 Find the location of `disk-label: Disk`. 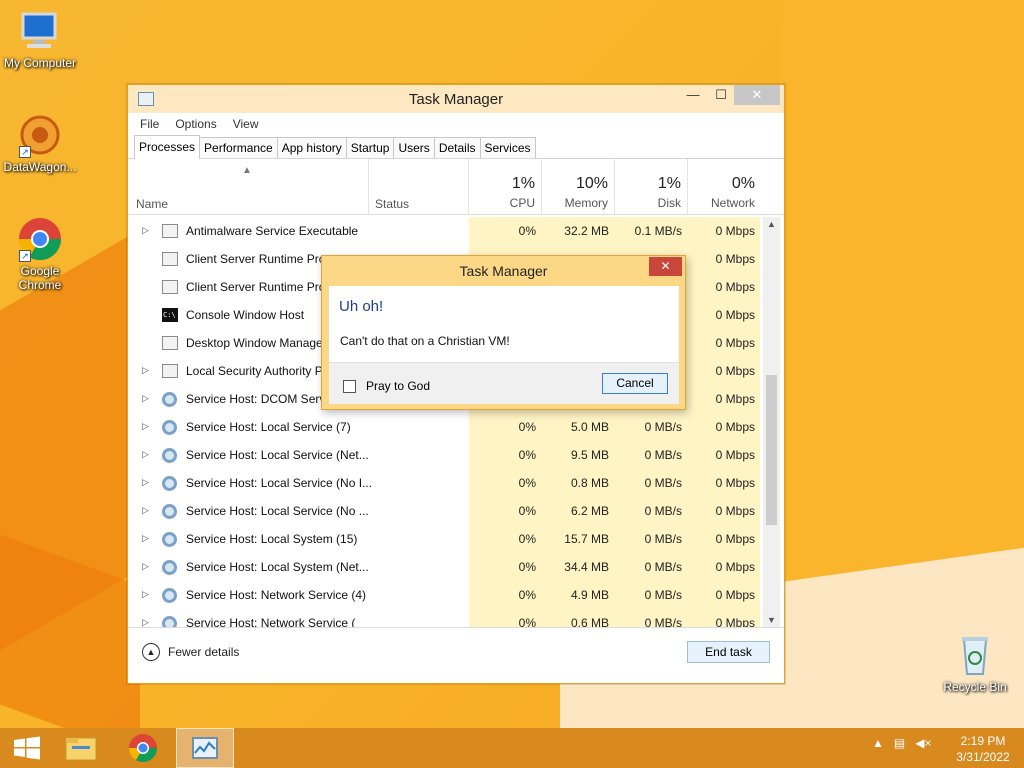

disk-label: Disk is located at coordinates (669, 203).